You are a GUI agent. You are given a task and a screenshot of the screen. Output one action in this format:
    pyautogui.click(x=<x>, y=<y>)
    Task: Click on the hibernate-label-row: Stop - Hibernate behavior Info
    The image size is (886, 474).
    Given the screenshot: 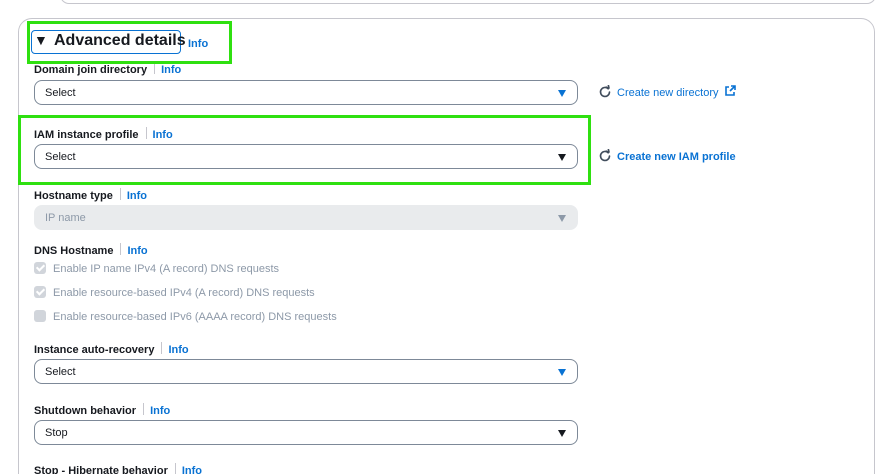 What is the action you would take?
    pyautogui.click(x=118, y=468)
    